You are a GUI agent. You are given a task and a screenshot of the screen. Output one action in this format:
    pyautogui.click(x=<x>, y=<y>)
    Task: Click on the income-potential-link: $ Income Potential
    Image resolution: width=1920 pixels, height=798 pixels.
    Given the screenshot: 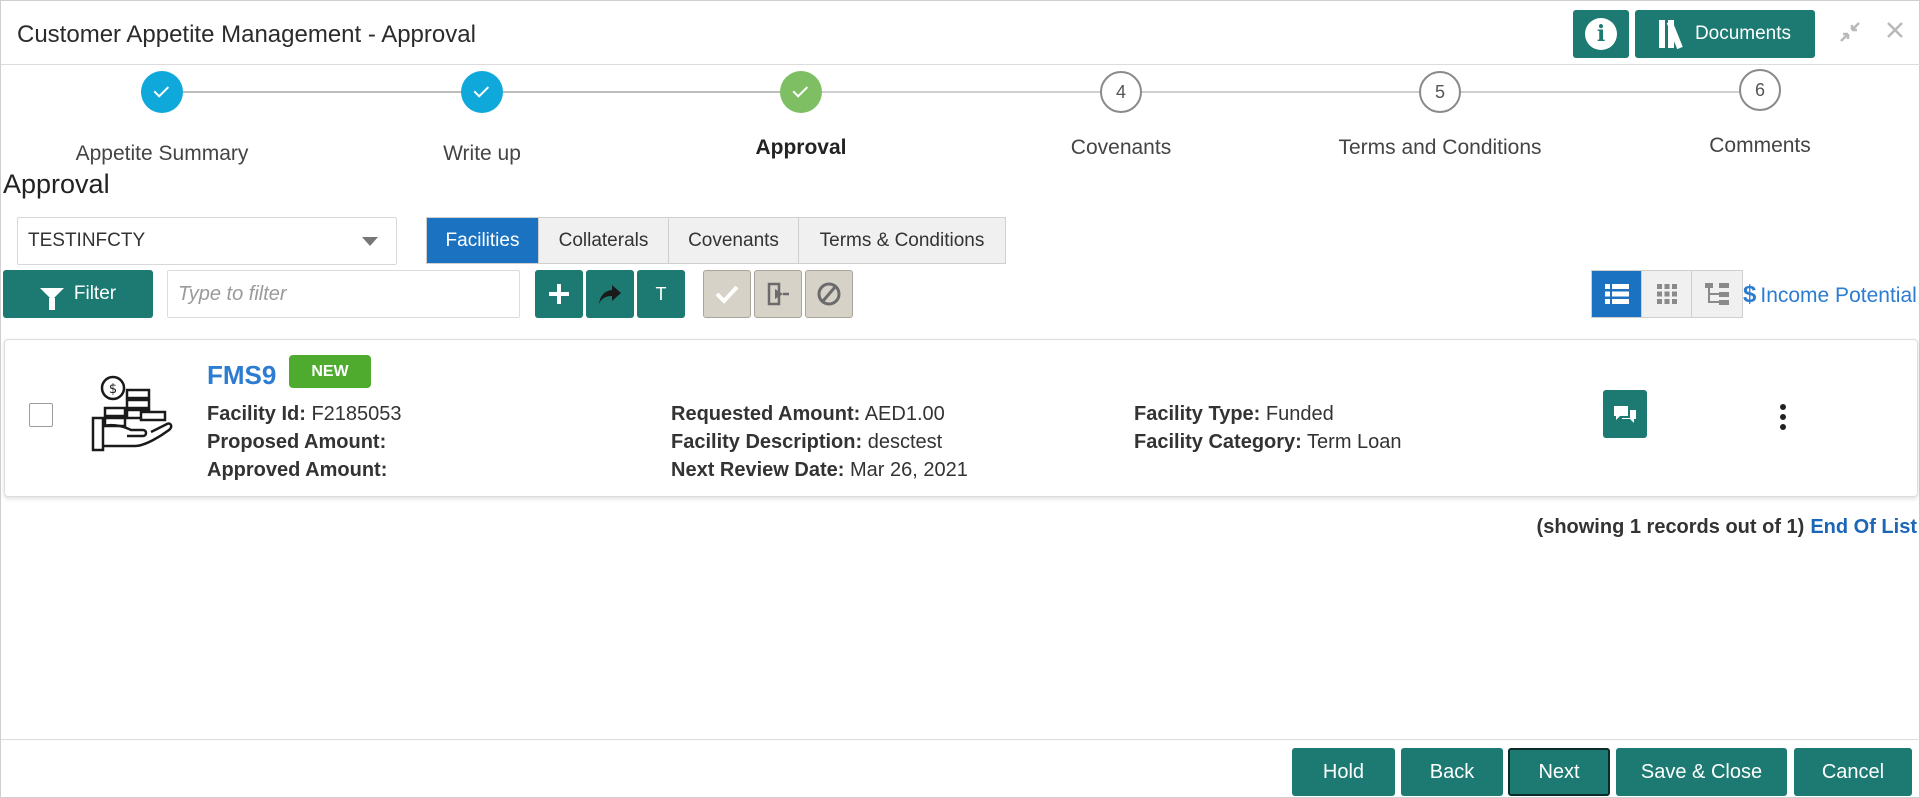 What is the action you would take?
    pyautogui.click(x=1830, y=295)
    